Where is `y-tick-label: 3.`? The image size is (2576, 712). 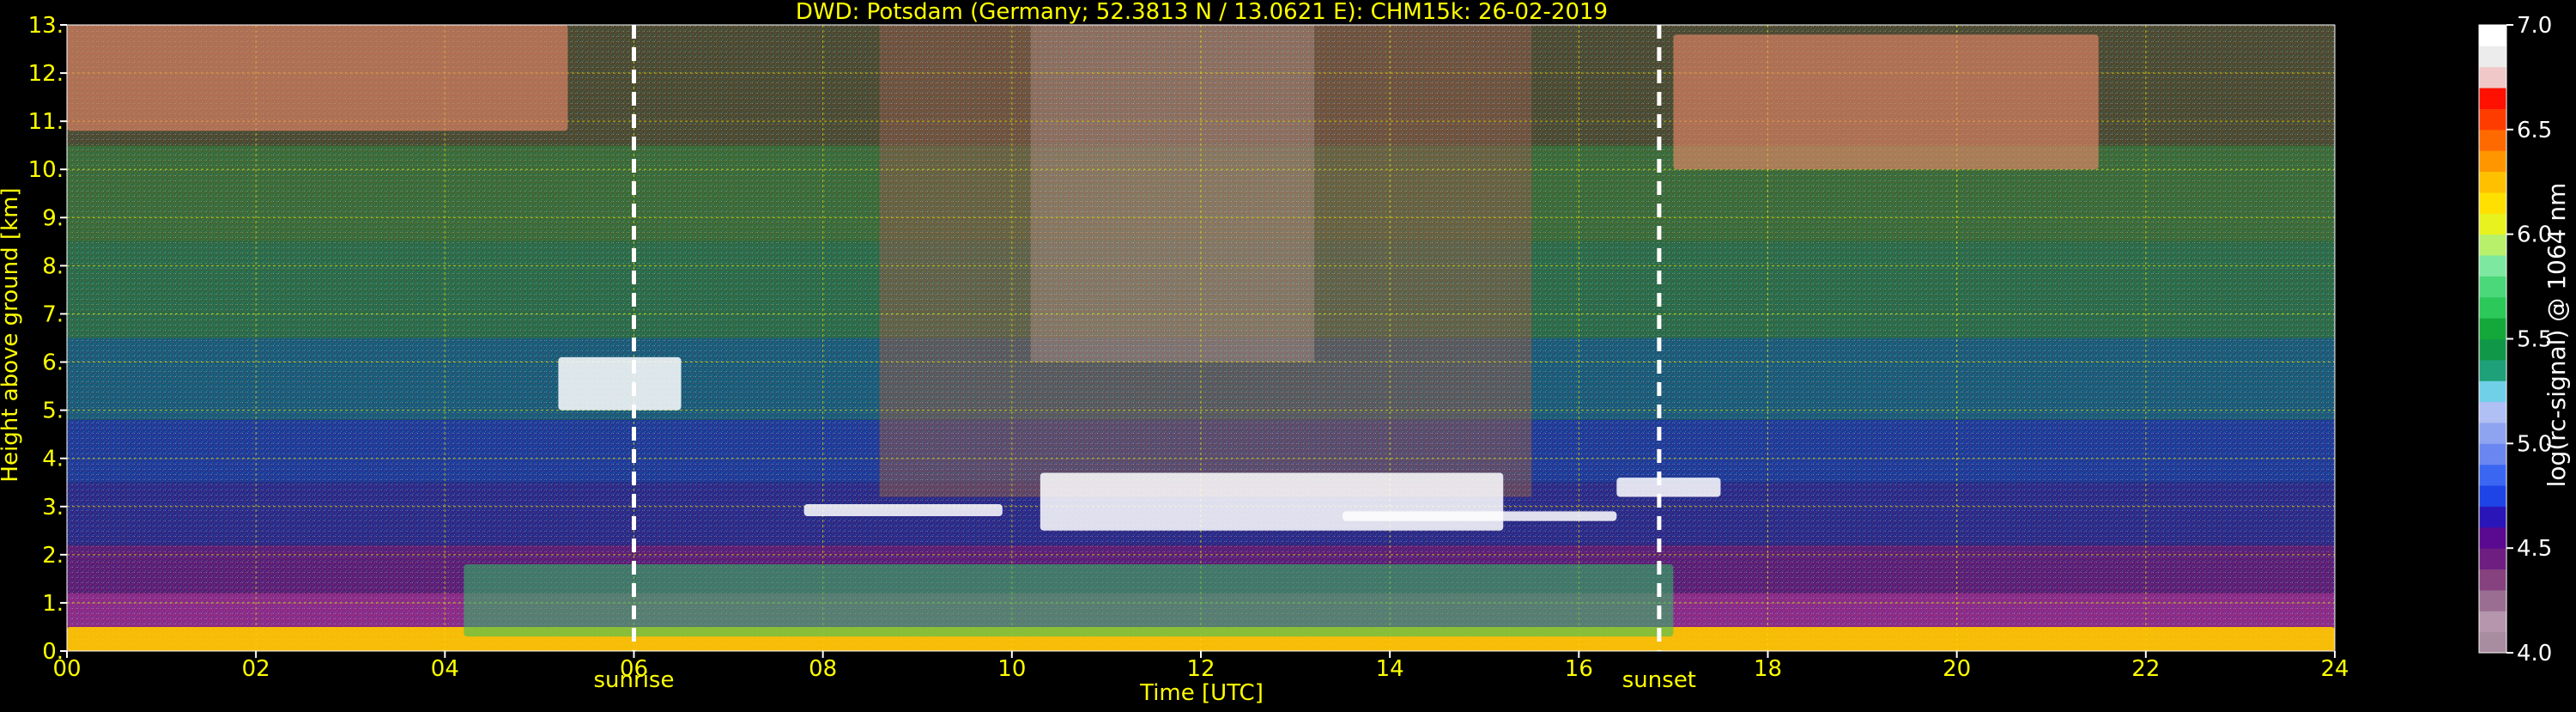
y-tick-label: 3. is located at coordinates (53, 508).